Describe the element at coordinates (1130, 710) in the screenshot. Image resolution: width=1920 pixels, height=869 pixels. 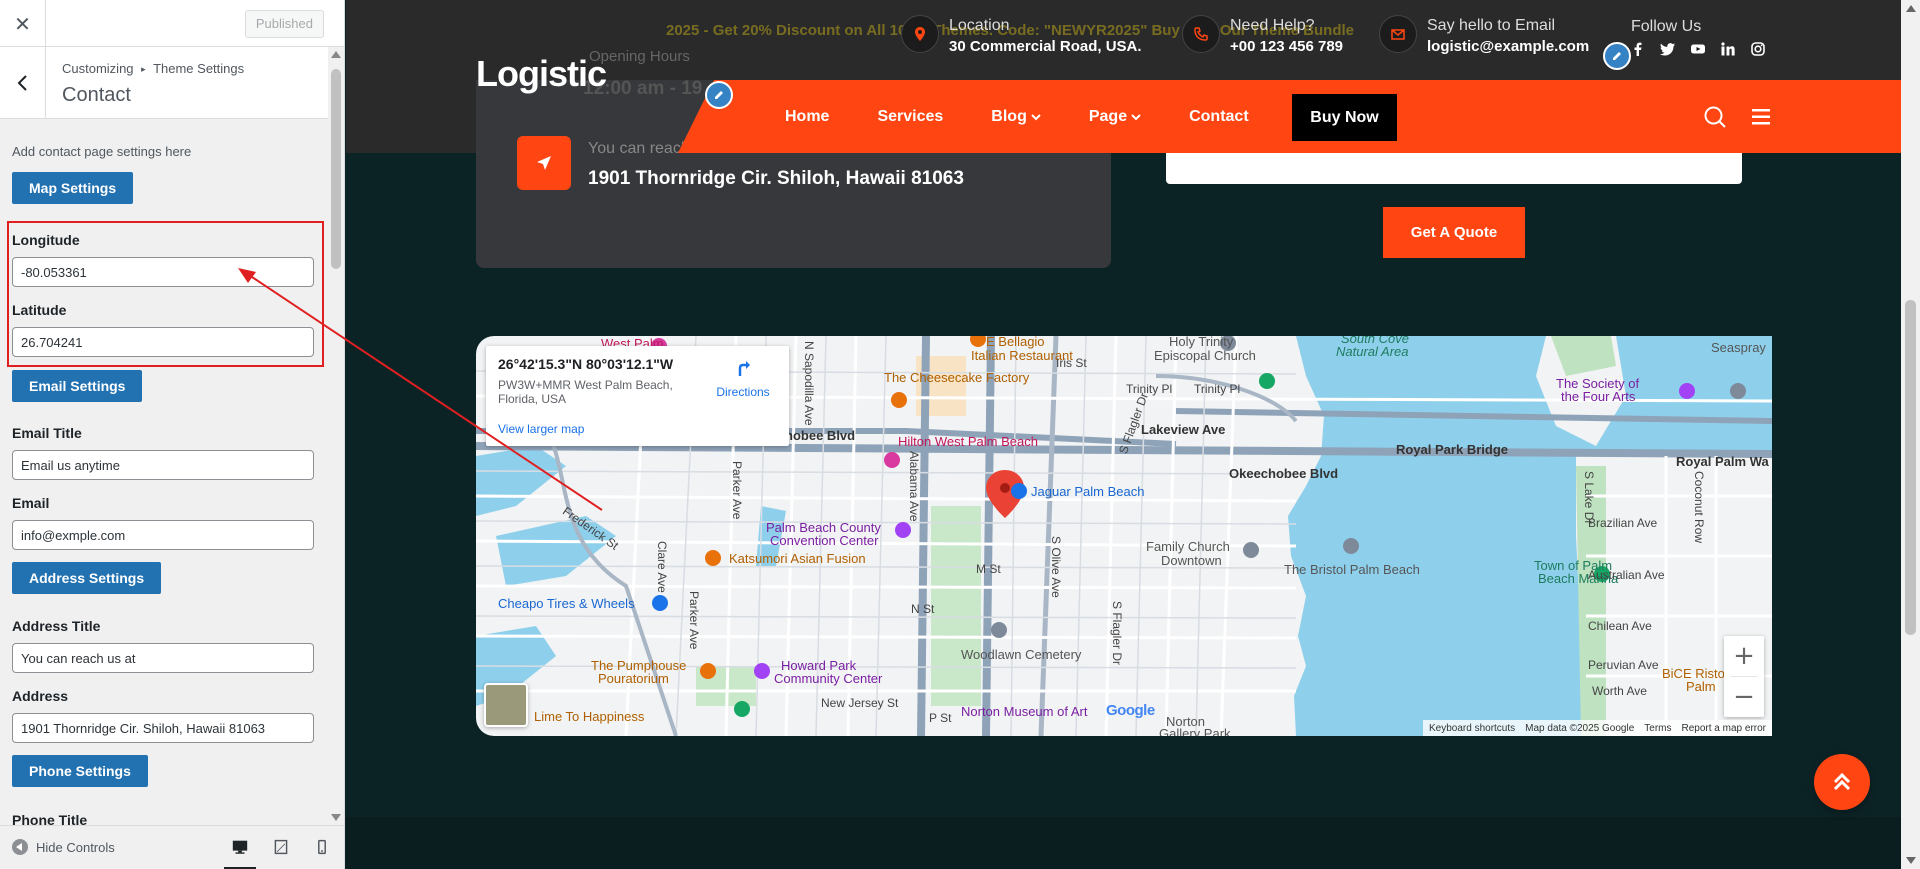
I see `google-logo-text: Google` at that location.